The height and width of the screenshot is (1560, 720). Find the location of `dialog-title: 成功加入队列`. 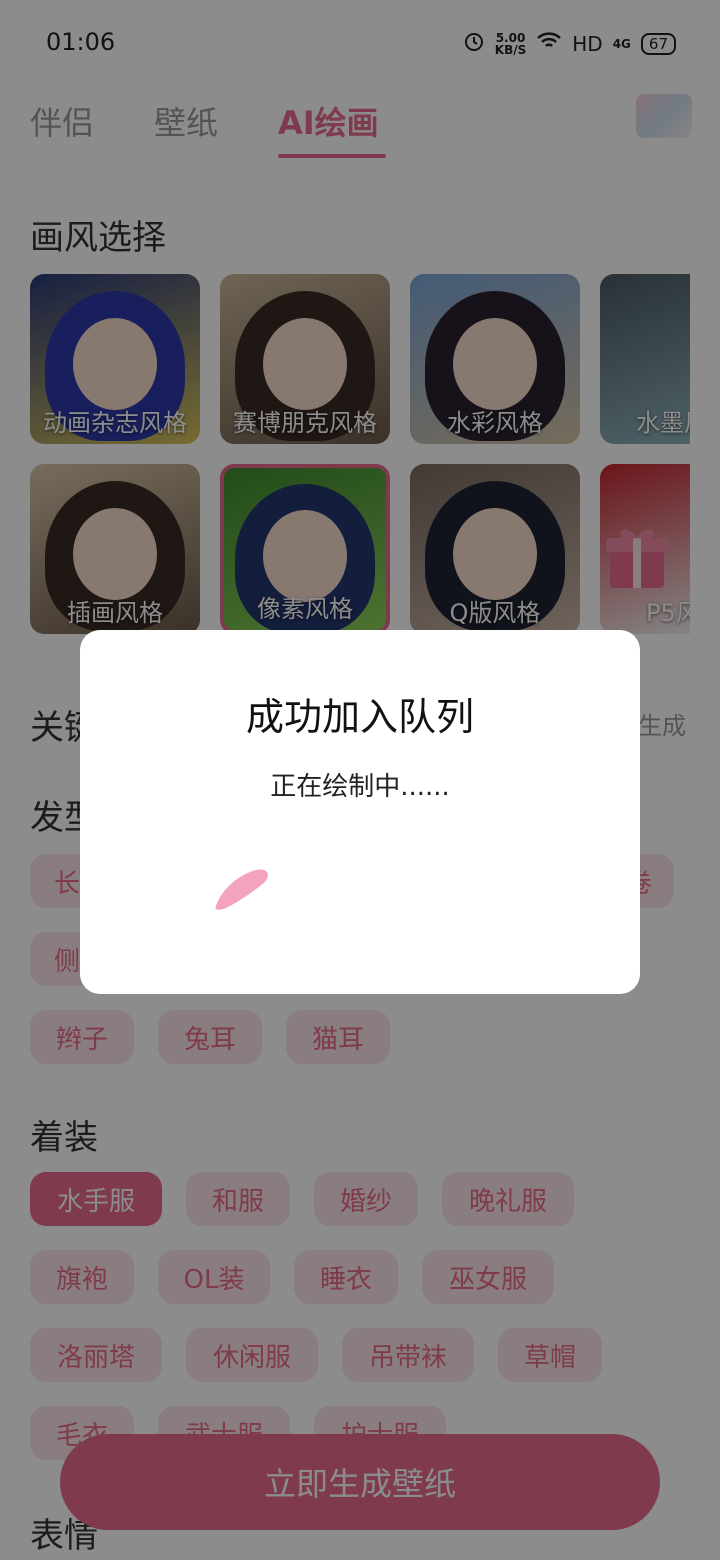

dialog-title: 成功加入队列 is located at coordinates (359, 717).